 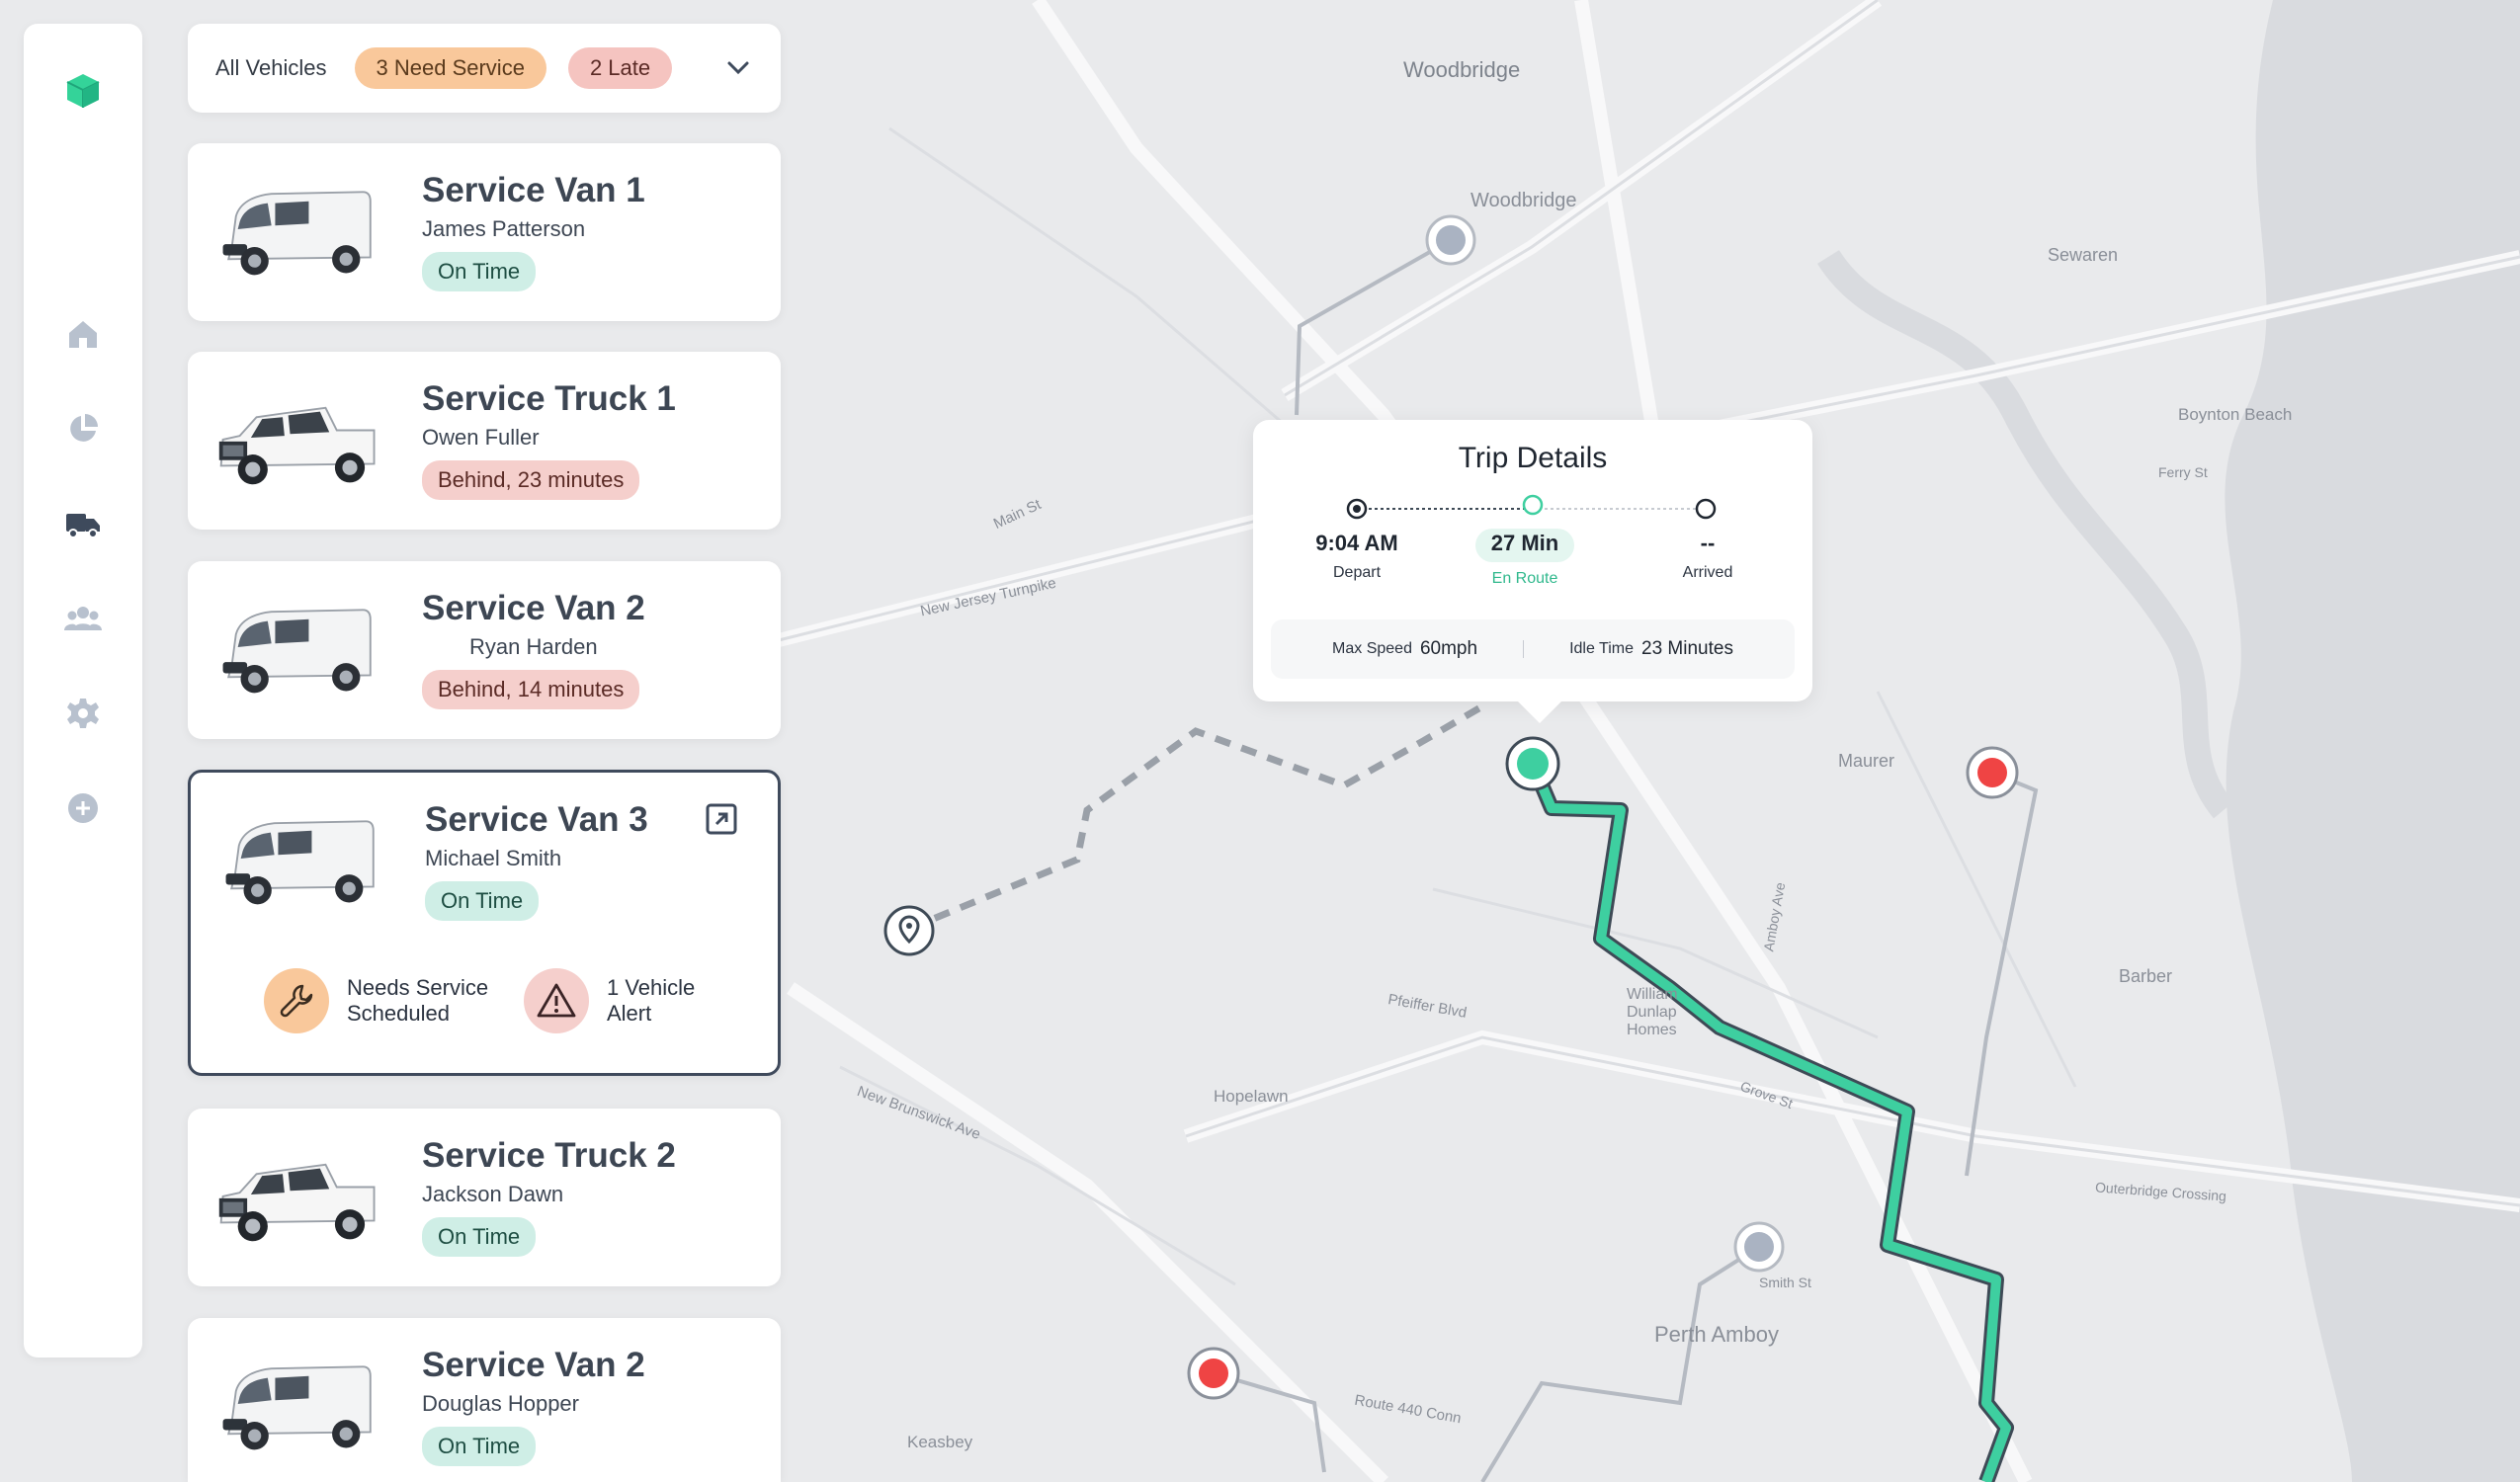 I want to click on route-grey-south, so click(x=1620, y=1363).